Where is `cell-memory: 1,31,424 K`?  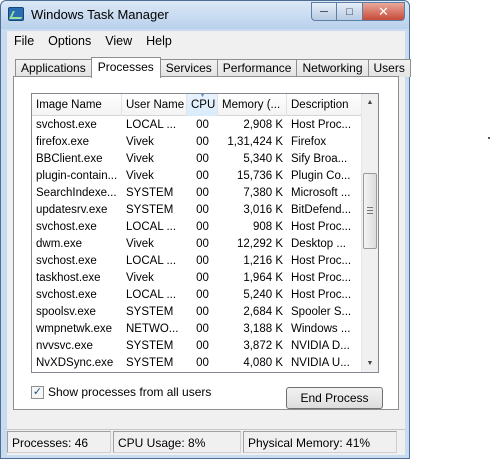 cell-memory: 1,31,424 K is located at coordinates (255, 142).